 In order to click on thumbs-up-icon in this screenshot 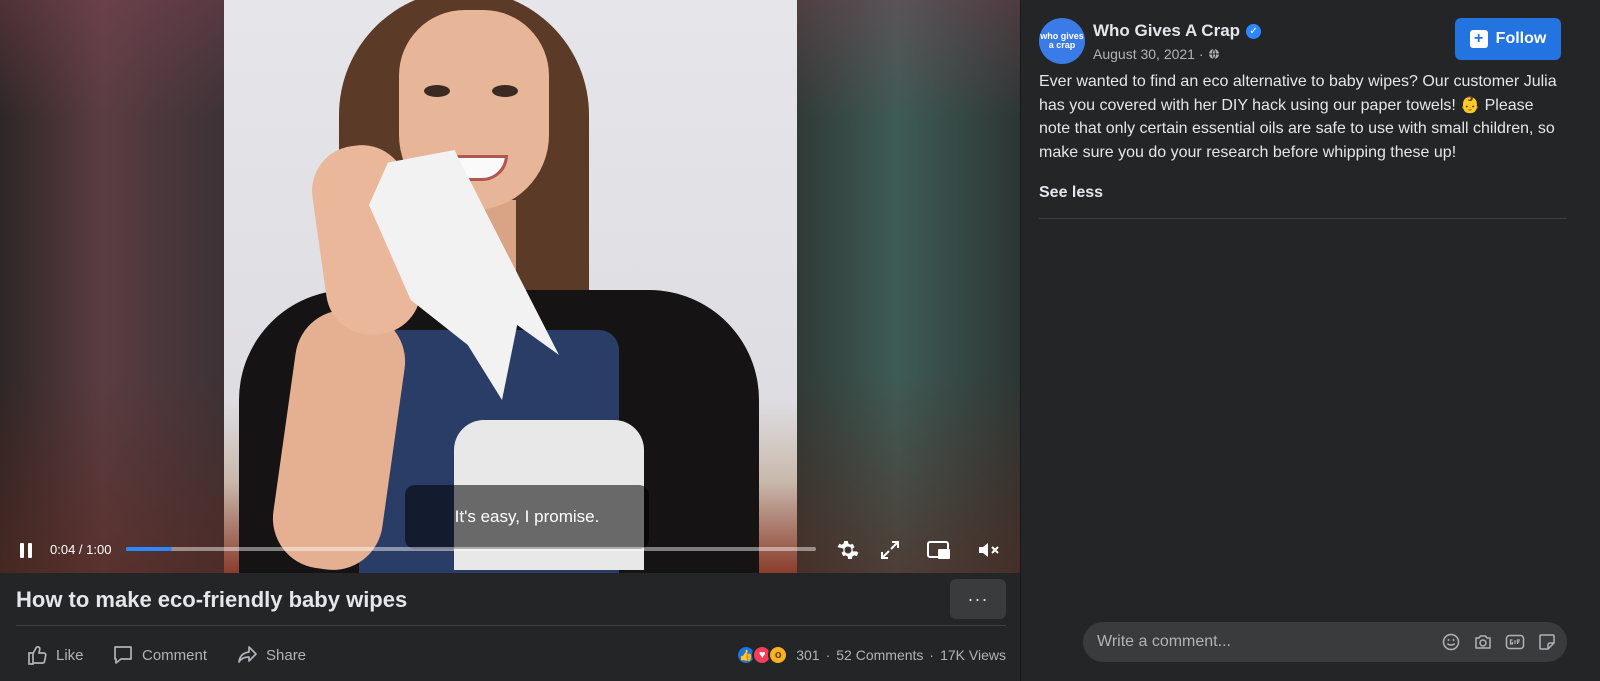, I will do `click(37, 655)`.